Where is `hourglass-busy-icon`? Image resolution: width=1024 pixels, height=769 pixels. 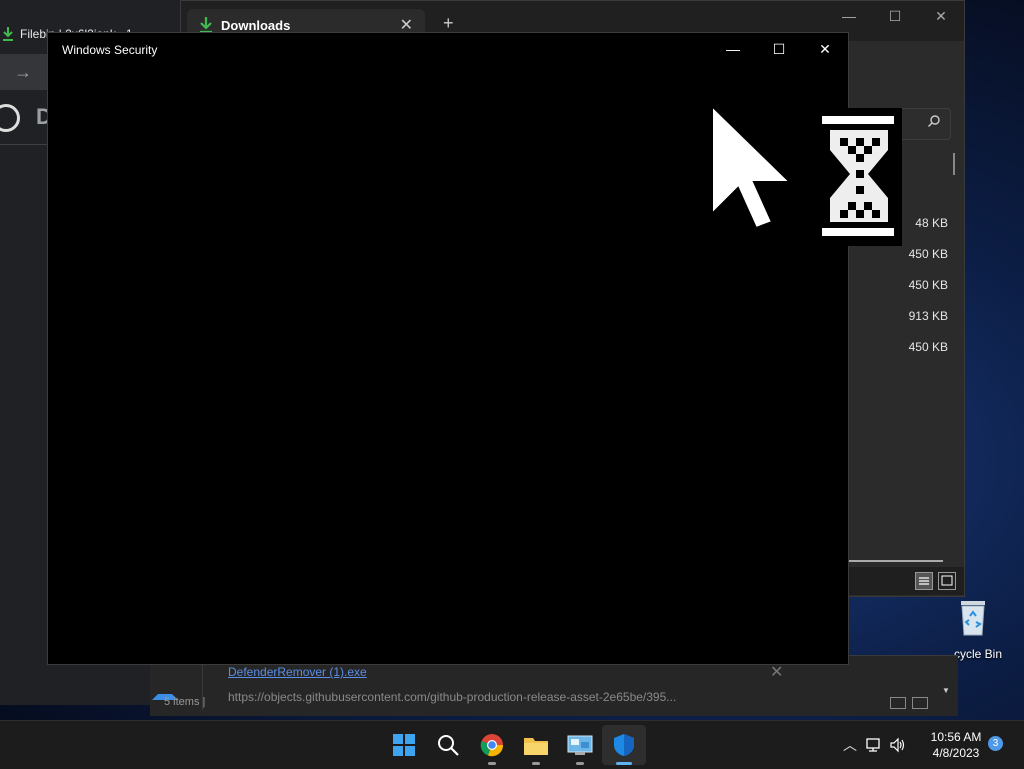
hourglass-busy-icon is located at coordinates (860, 177).